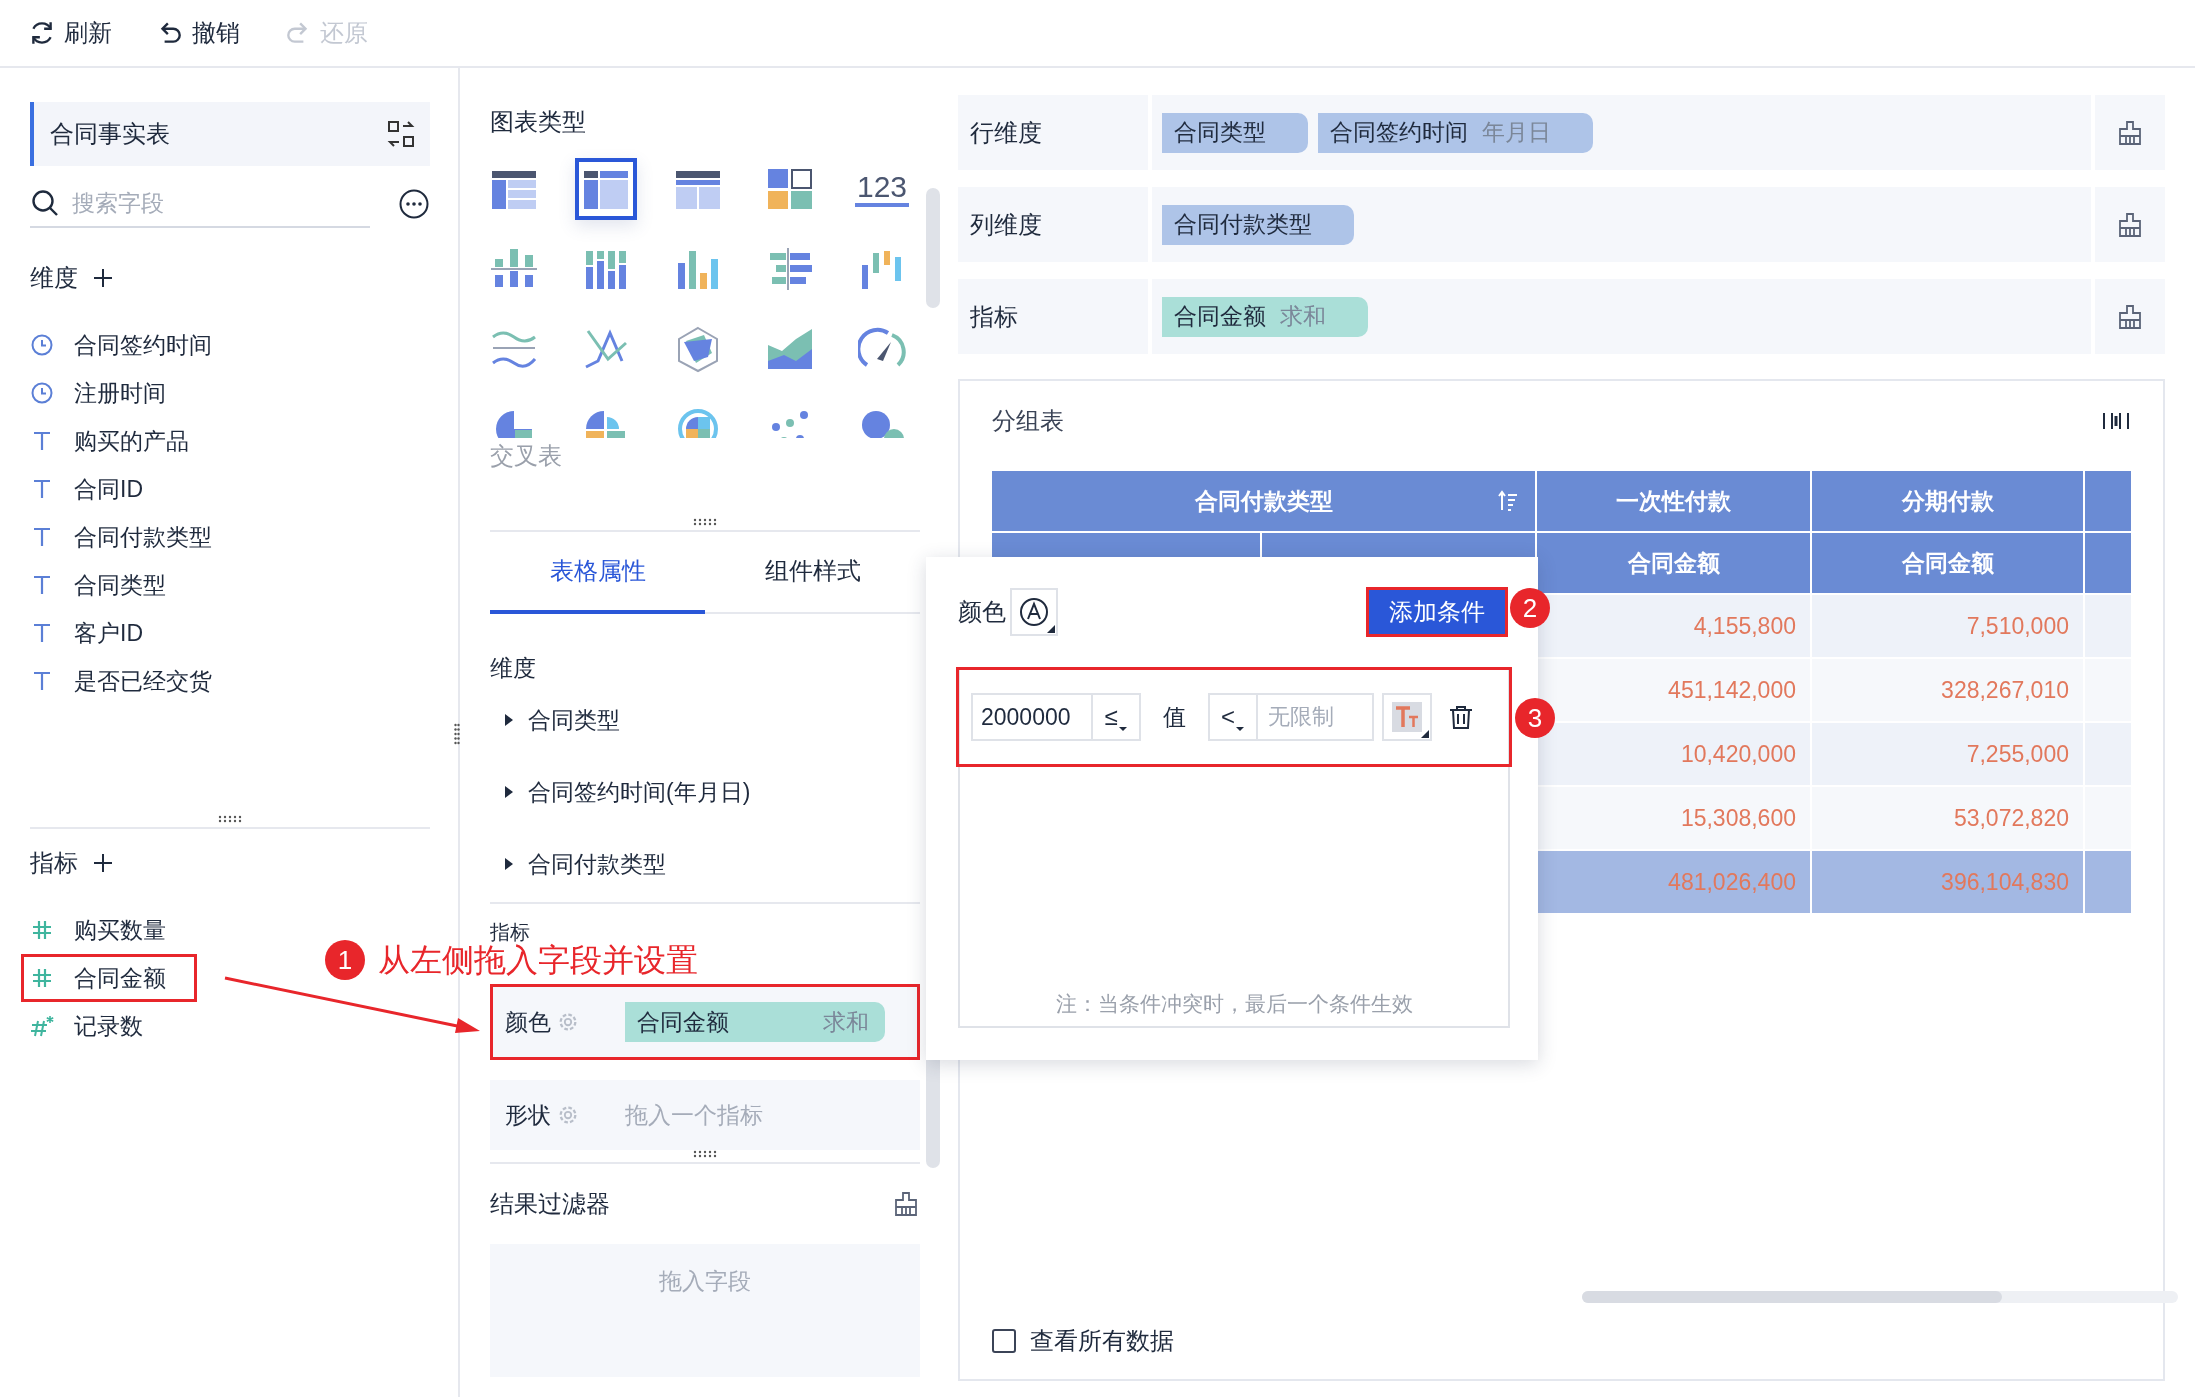  What do you see at coordinates (1437, 612) in the screenshot?
I see `add-condition-button: 添加条件` at bounding box center [1437, 612].